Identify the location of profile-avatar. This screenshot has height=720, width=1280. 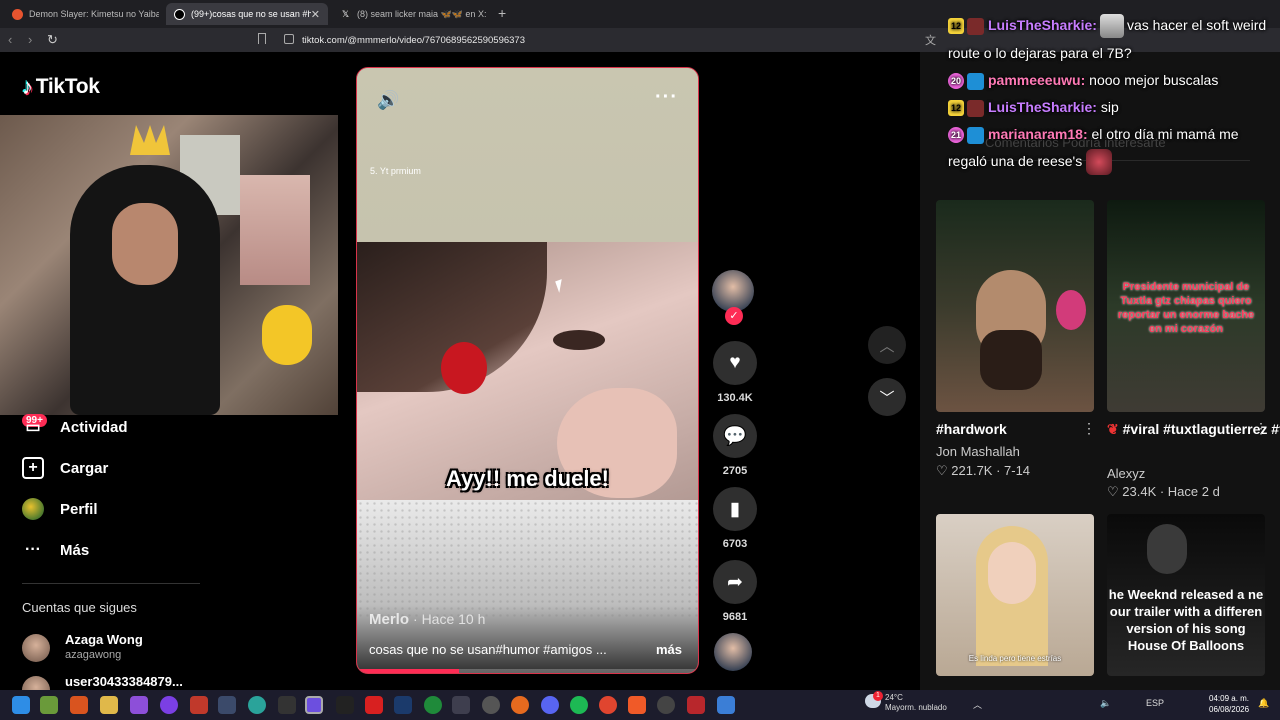
(33, 509).